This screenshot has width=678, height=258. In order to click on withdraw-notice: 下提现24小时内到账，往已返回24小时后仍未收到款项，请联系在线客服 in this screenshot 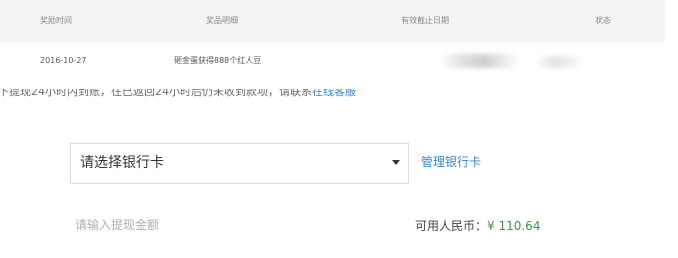, I will do `click(249, 92)`.